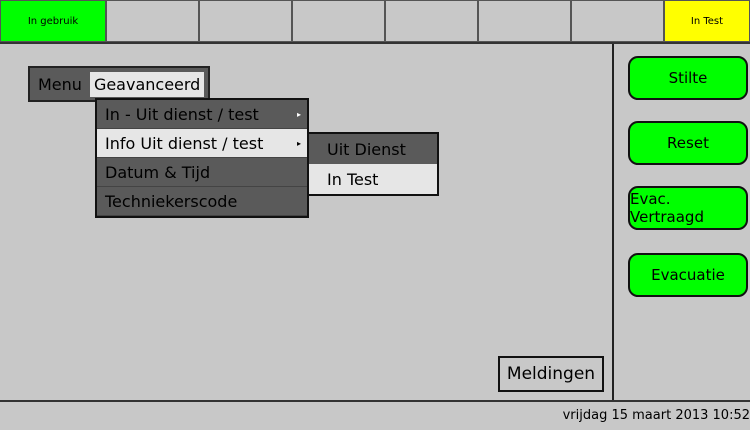 The height and width of the screenshot is (430, 750). I want to click on menu-item-info-uit-dienst-test: Info Uit dienst / test ▸, so click(202, 143).